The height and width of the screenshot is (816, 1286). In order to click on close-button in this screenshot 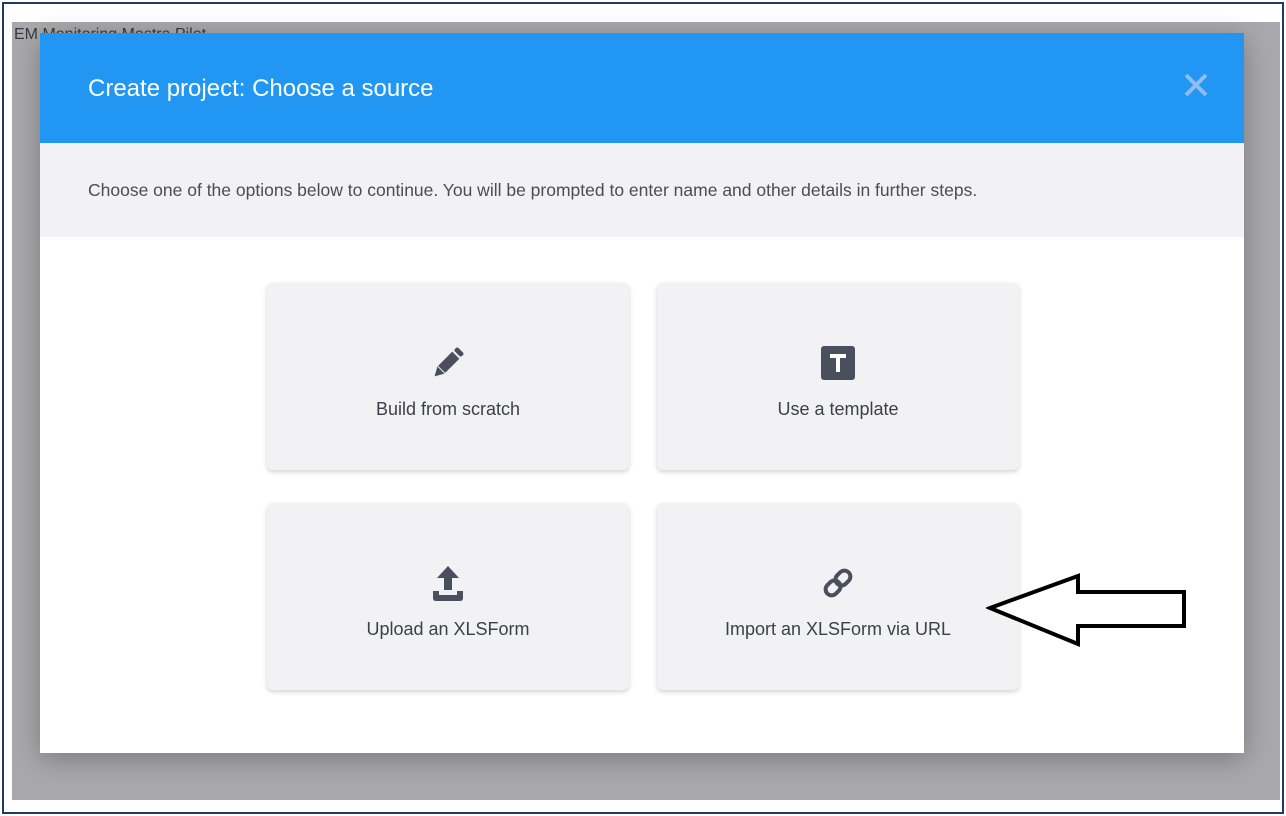, I will do `click(1196, 85)`.